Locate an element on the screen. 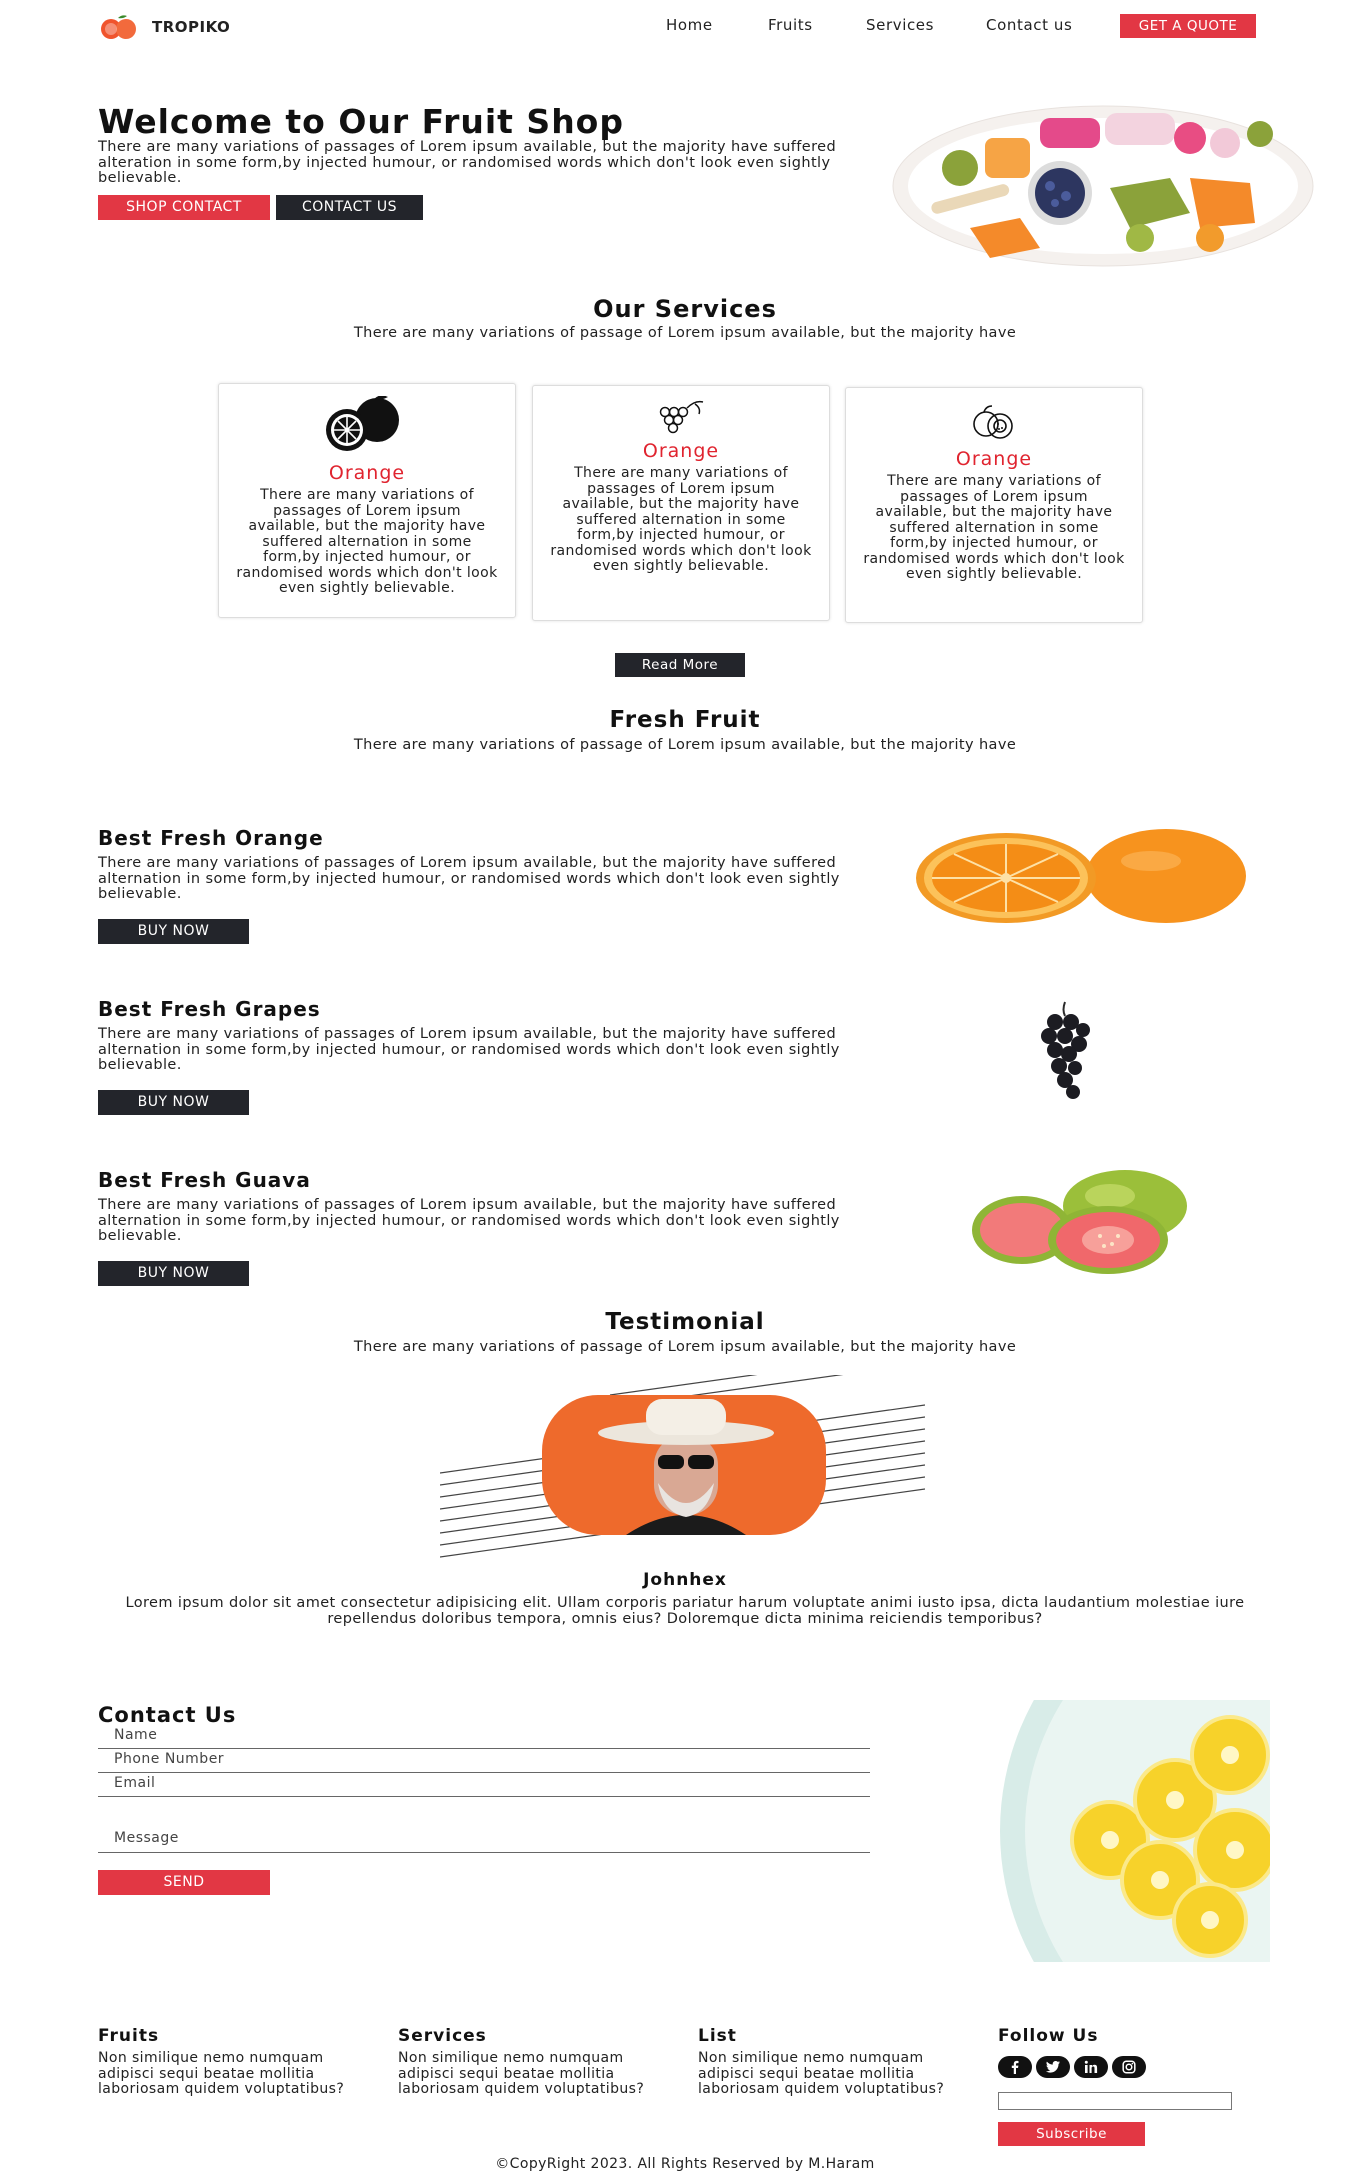  footer-col-title: Services is located at coordinates (442, 2036).